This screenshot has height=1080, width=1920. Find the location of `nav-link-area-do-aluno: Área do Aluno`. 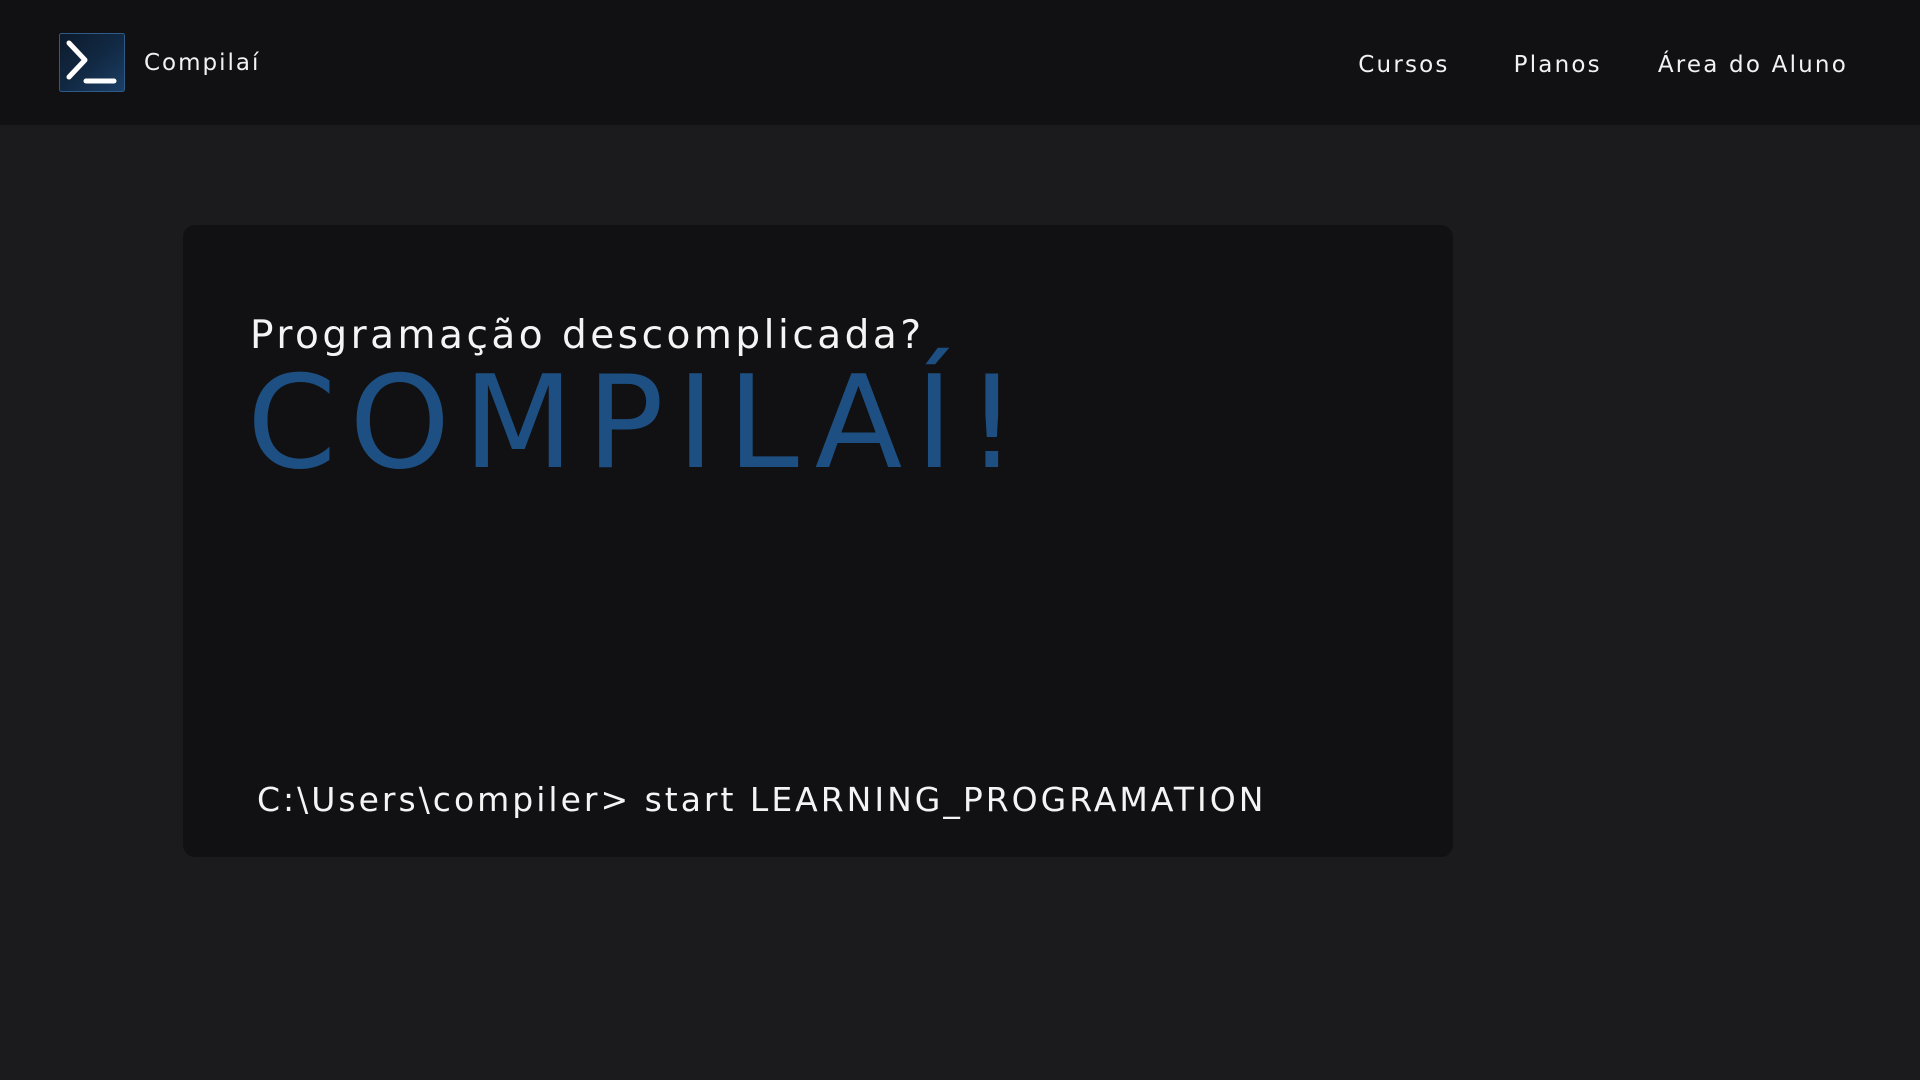

nav-link-area-do-aluno: Área do Aluno is located at coordinates (1753, 65).